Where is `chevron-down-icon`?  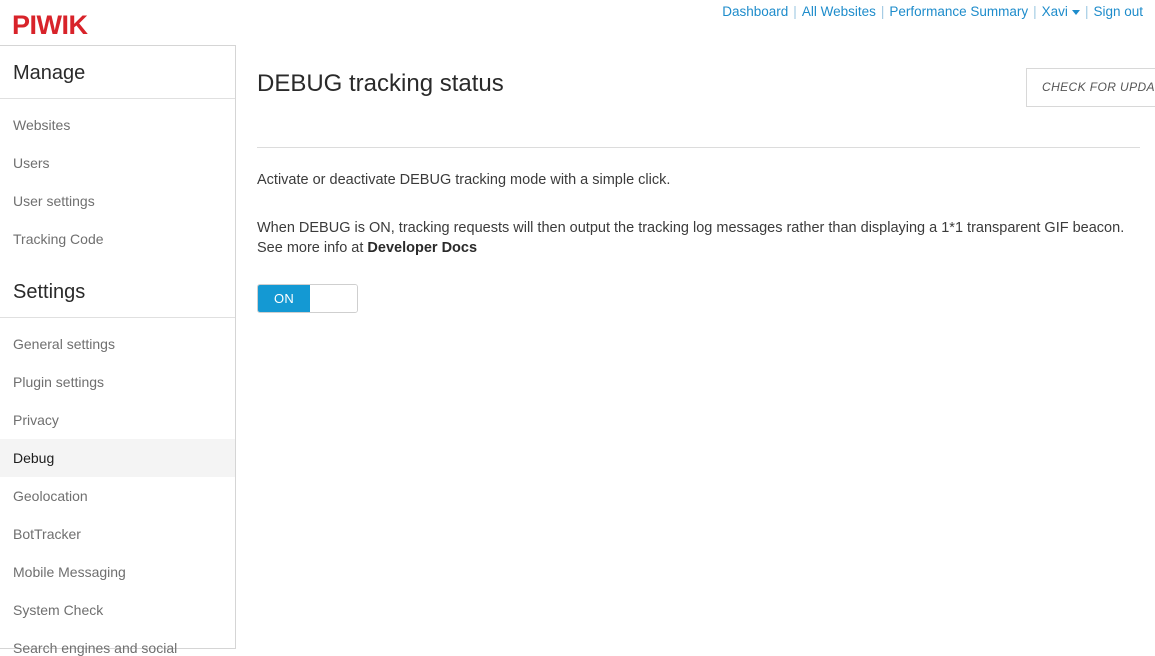 chevron-down-icon is located at coordinates (1075, 12).